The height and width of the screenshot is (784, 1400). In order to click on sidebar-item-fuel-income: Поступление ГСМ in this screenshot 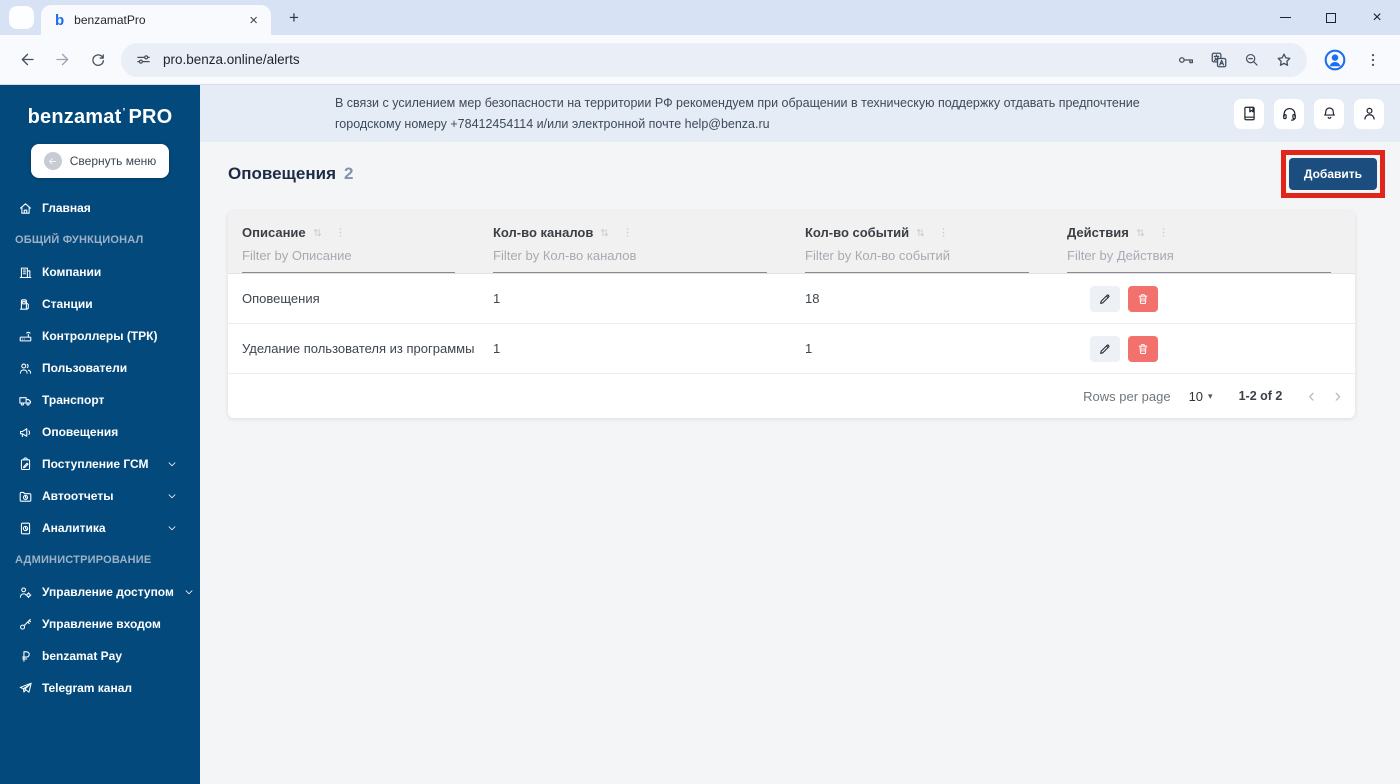, I will do `click(100, 464)`.